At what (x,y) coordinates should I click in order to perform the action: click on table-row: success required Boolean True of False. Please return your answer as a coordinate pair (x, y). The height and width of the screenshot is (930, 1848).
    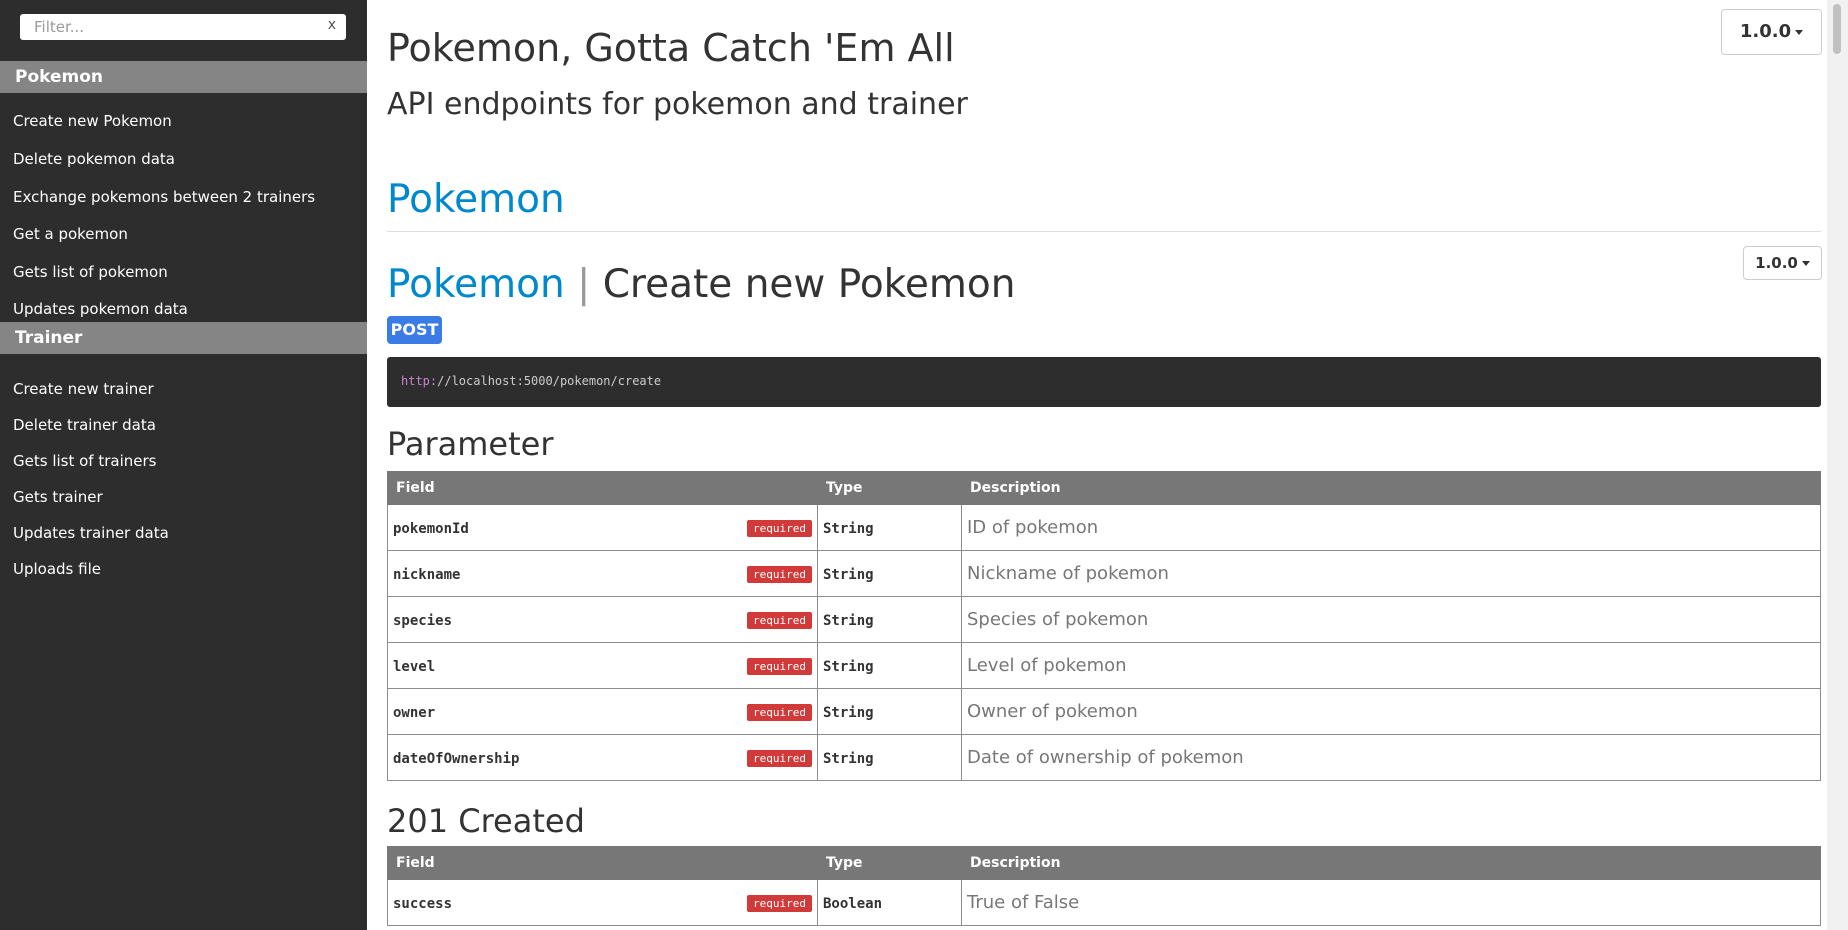
    Looking at the image, I should click on (1104, 902).